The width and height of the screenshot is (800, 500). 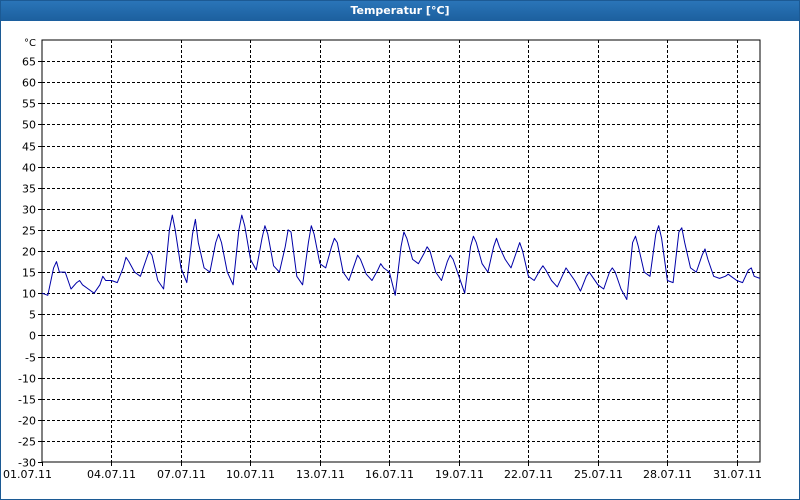 I want to click on x-tick-label: 31.07.11, so click(x=737, y=474).